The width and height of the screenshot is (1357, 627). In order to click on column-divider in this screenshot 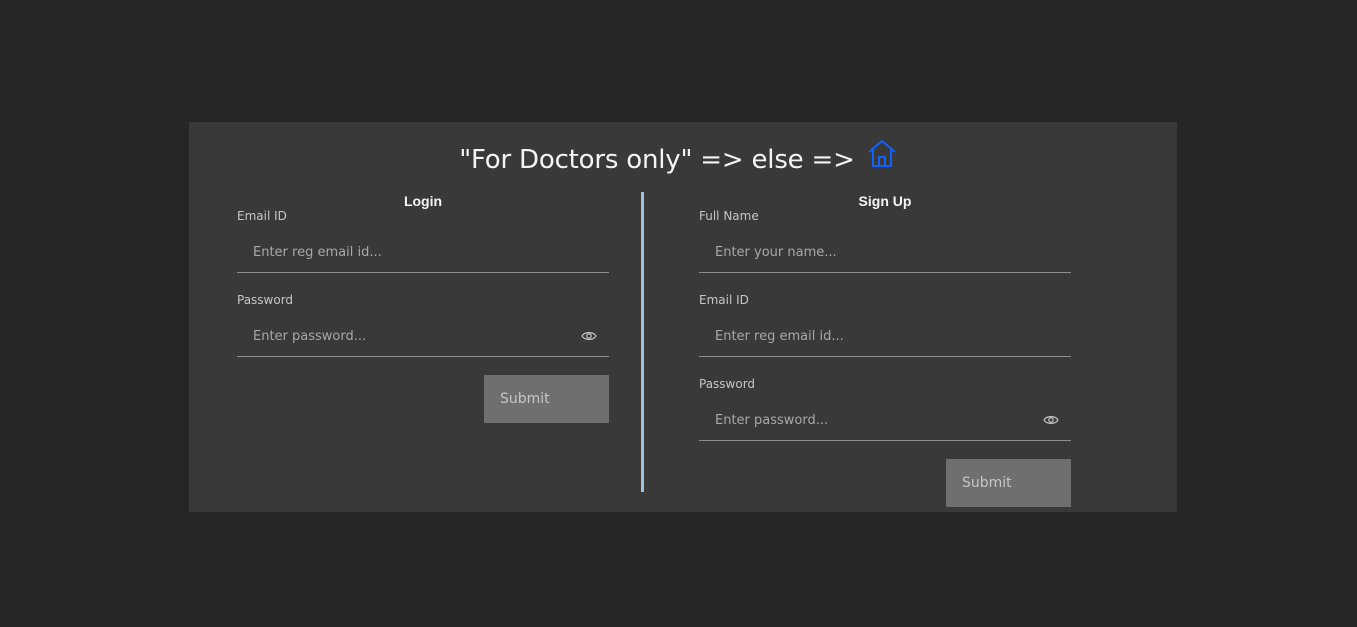, I will do `click(642, 342)`.